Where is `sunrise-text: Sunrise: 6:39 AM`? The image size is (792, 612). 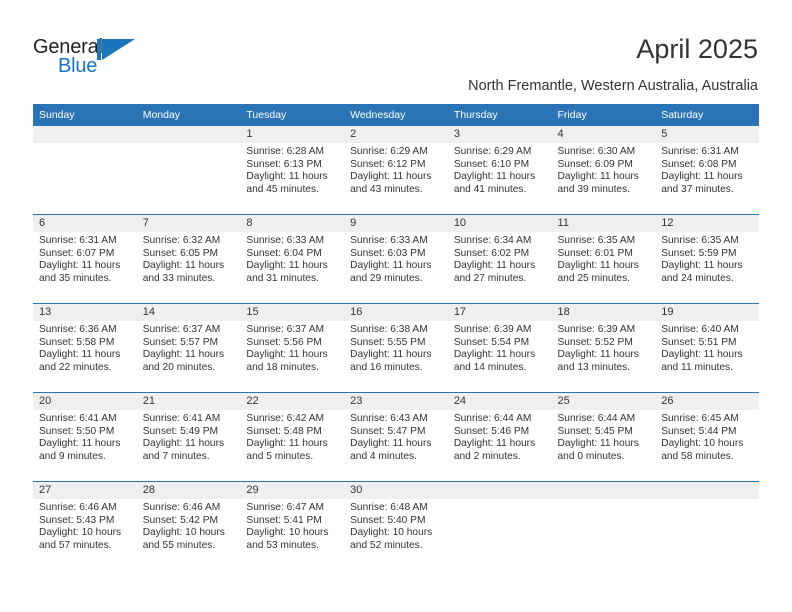
sunrise-text: Sunrise: 6:39 AM is located at coordinates (596, 329).